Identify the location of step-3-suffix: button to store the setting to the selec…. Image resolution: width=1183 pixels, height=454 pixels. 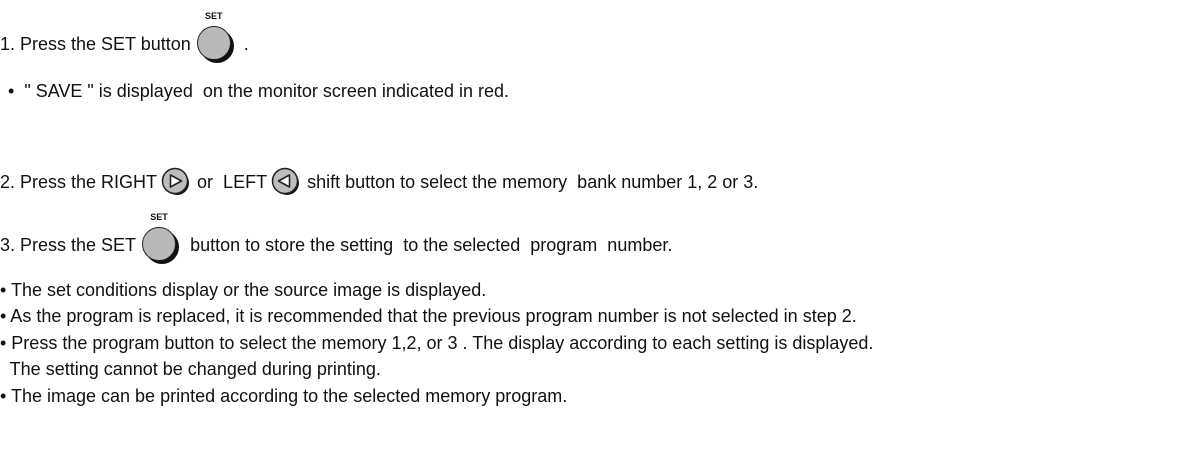
(431, 245).